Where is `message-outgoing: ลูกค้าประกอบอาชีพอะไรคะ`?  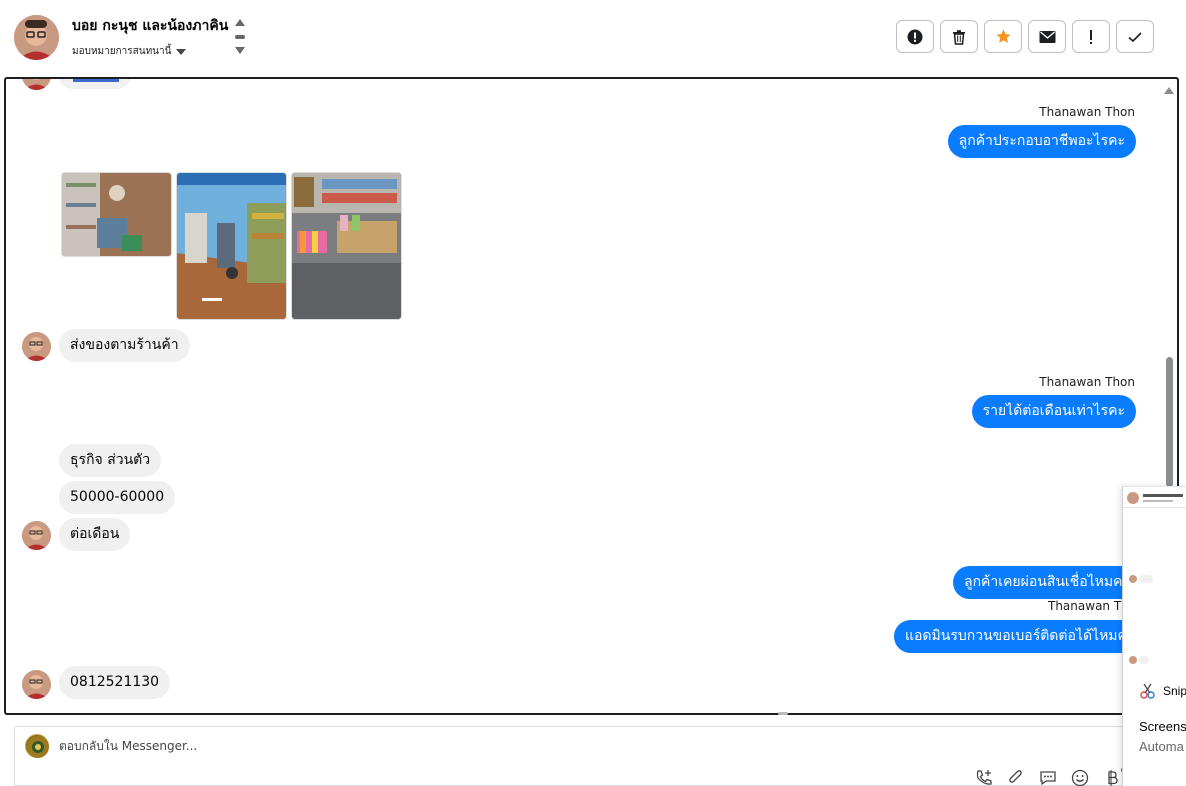
message-outgoing: ลูกค้าประกอบอาชีพอะไรคะ is located at coordinates (1041, 141).